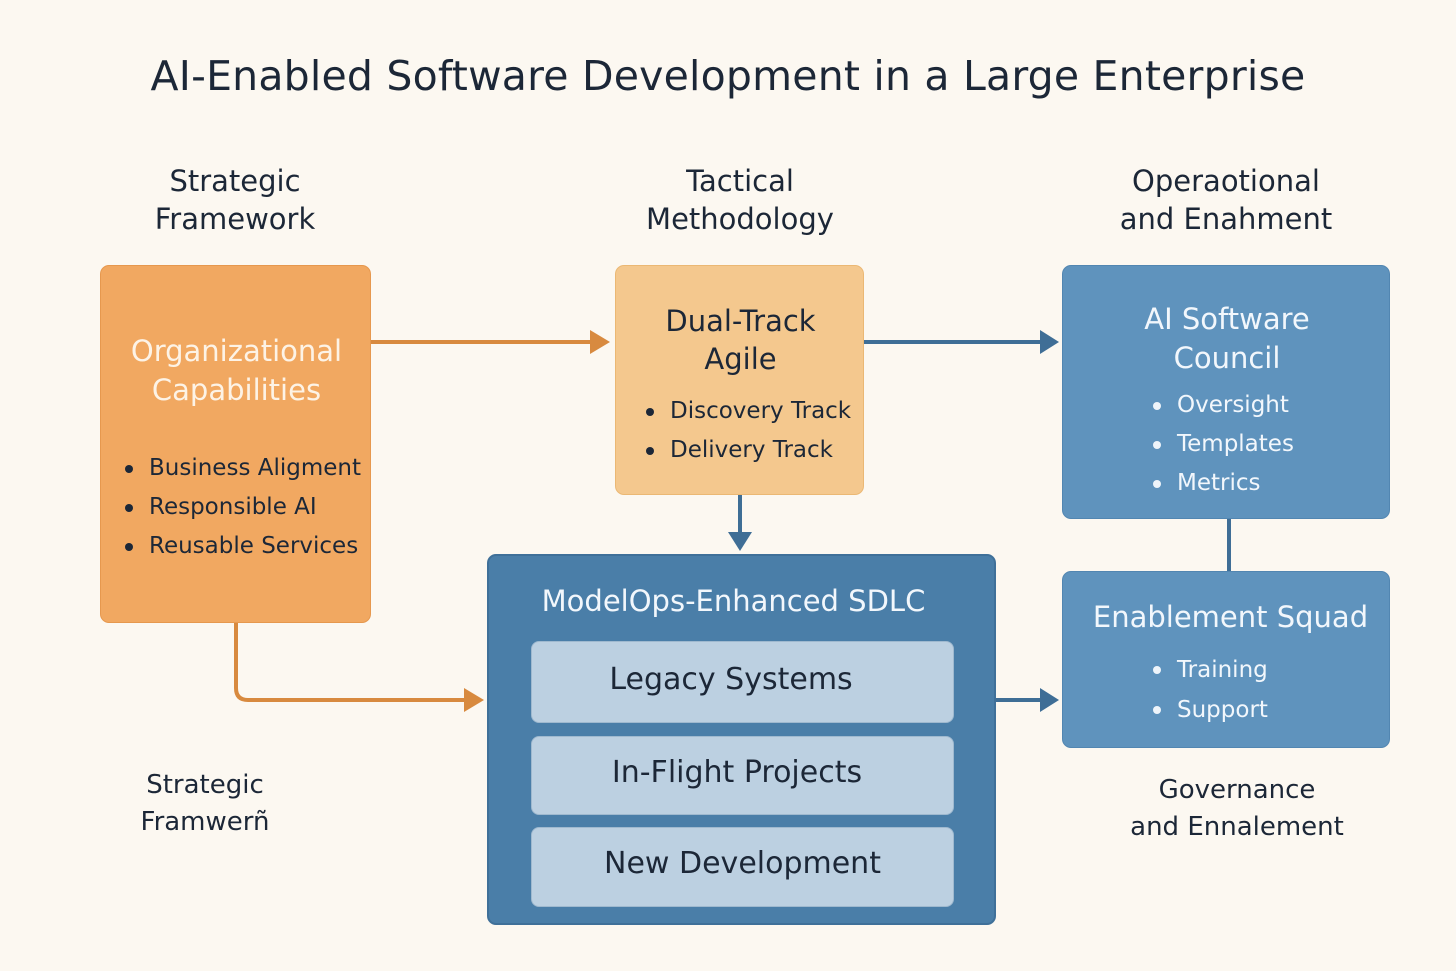  What do you see at coordinates (1222, 405) in the screenshot?
I see `list-item: Oversight` at bounding box center [1222, 405].